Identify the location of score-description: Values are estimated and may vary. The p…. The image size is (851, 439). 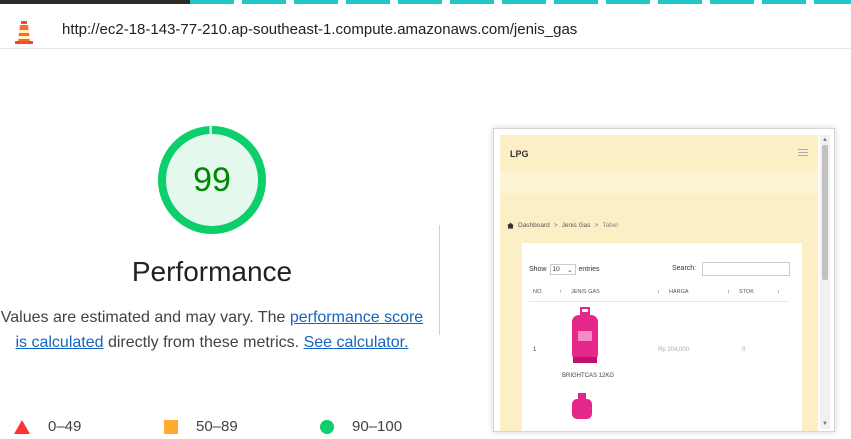
(212, 330).